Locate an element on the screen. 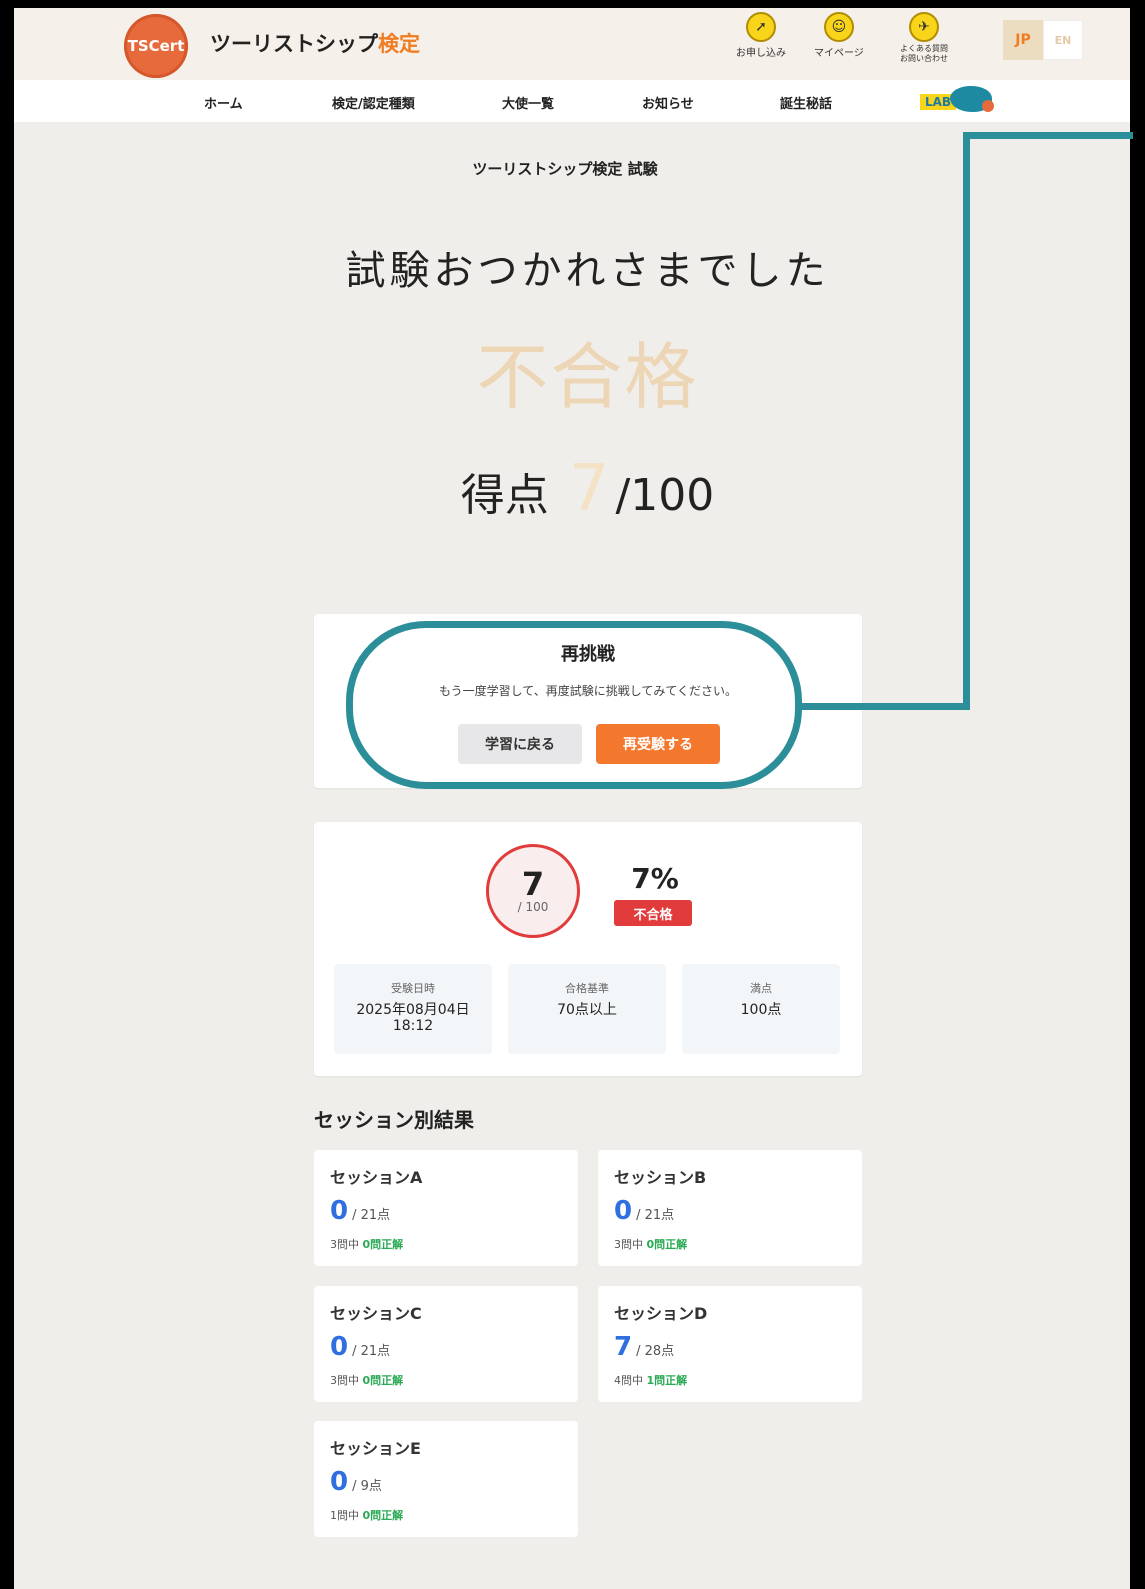 Image resolution: width=1145 pixels, height=1589 pixels. highlight-outline is located at coordinates (574, 705).